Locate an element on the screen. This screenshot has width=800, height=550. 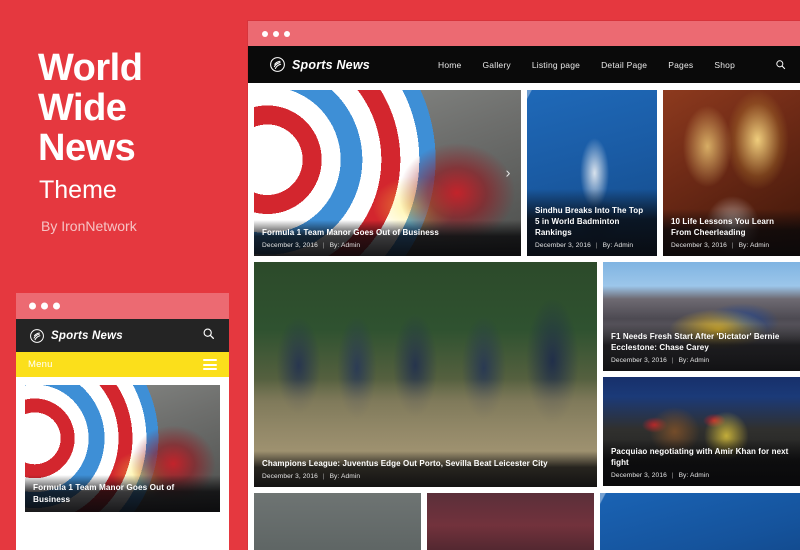
window-minimize-dot is located at coordinates (276, 33).